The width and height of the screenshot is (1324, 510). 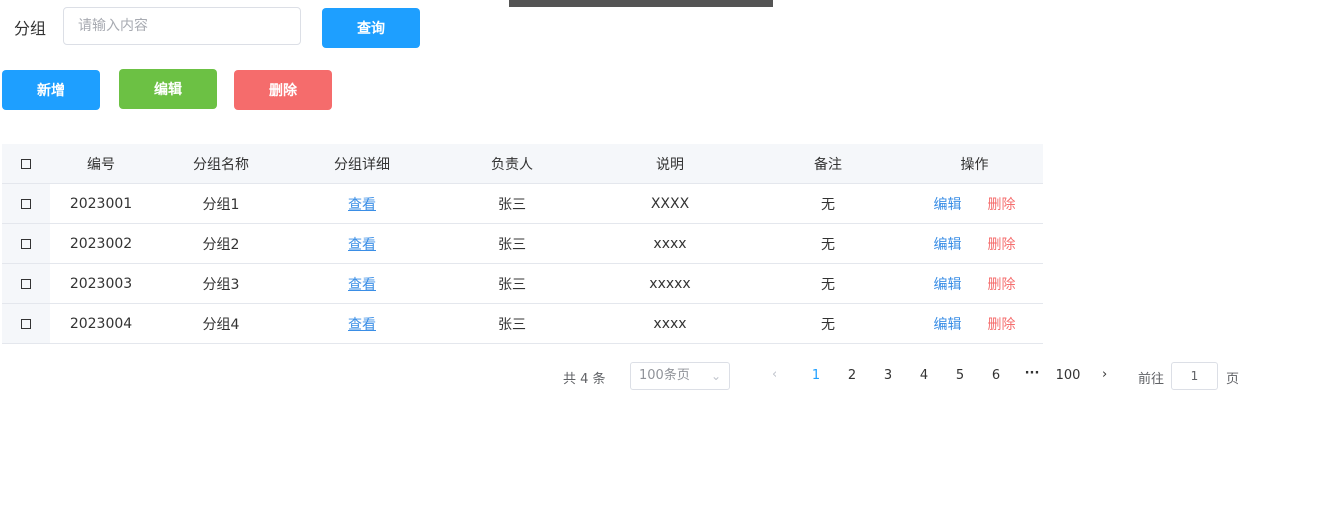 I want to click on page-number: 2, so click(x=852, y=375).